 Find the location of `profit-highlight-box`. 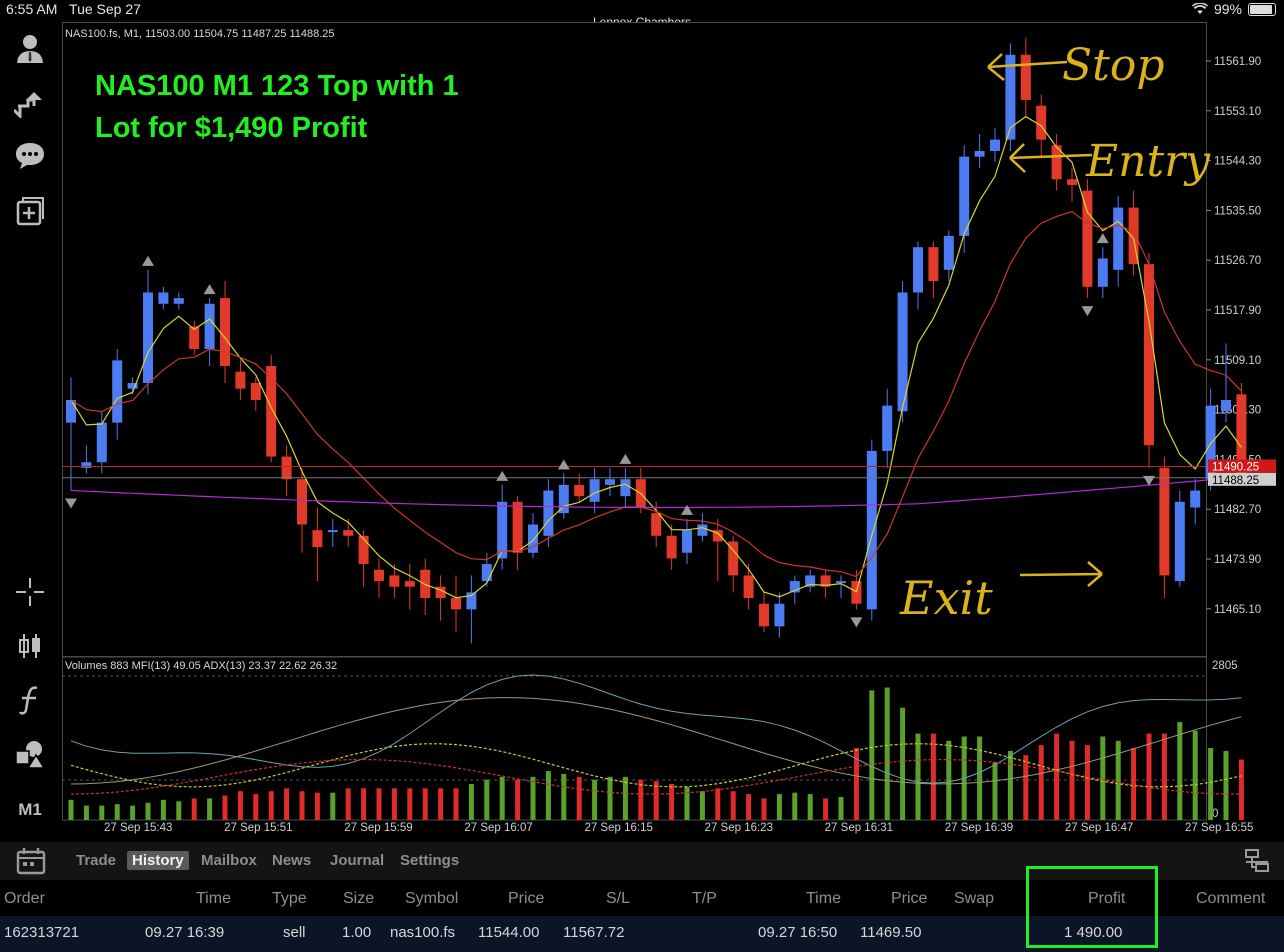

profit-highlight-box is located at coordinates (1092, 907).